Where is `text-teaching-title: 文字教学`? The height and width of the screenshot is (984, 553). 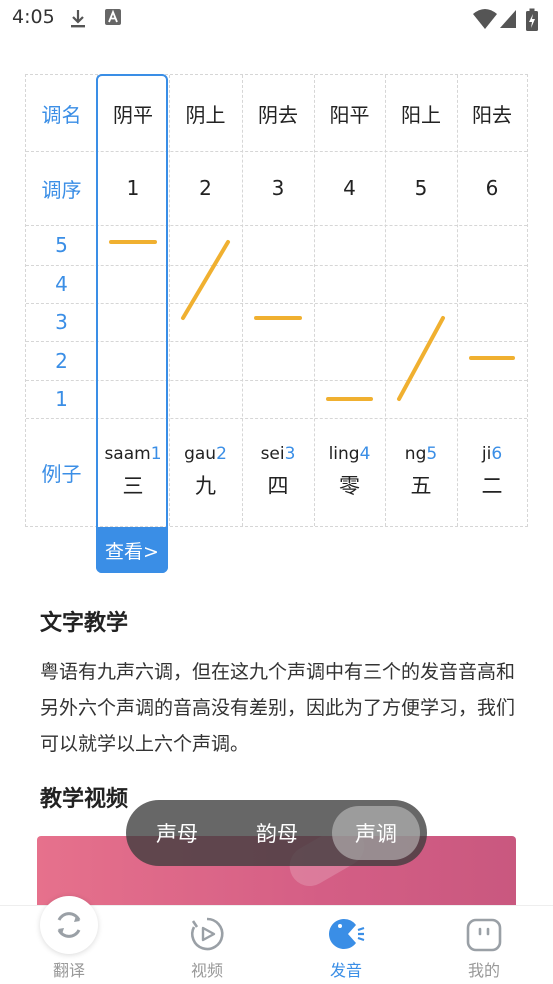 text-teaching-title: 文字教学 is located at coordinates (84, 623).